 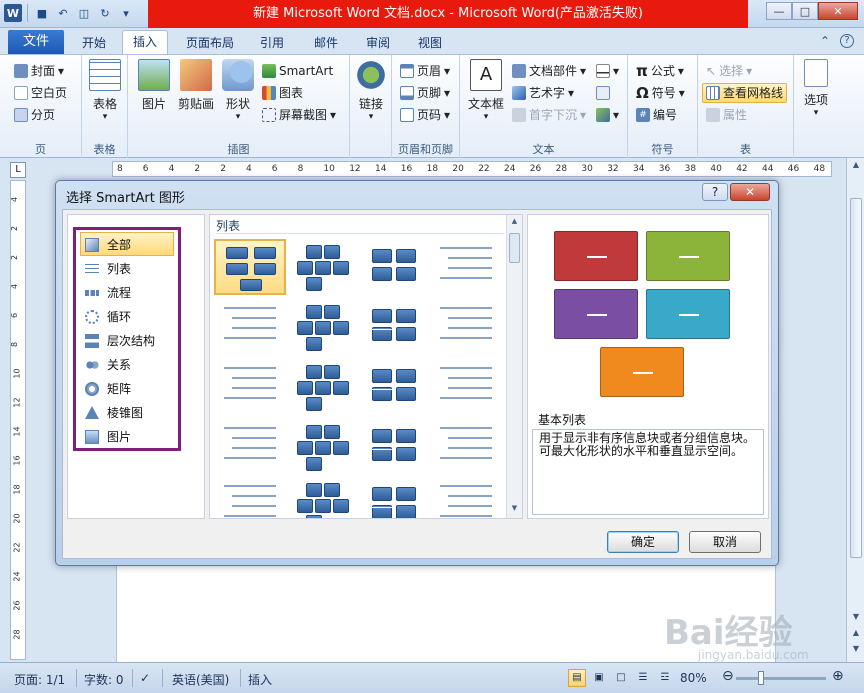 What do you see at coordinates (250, 267) in the screenshot?
I see `basic-list-thumb` at bounding box center [250, 267].